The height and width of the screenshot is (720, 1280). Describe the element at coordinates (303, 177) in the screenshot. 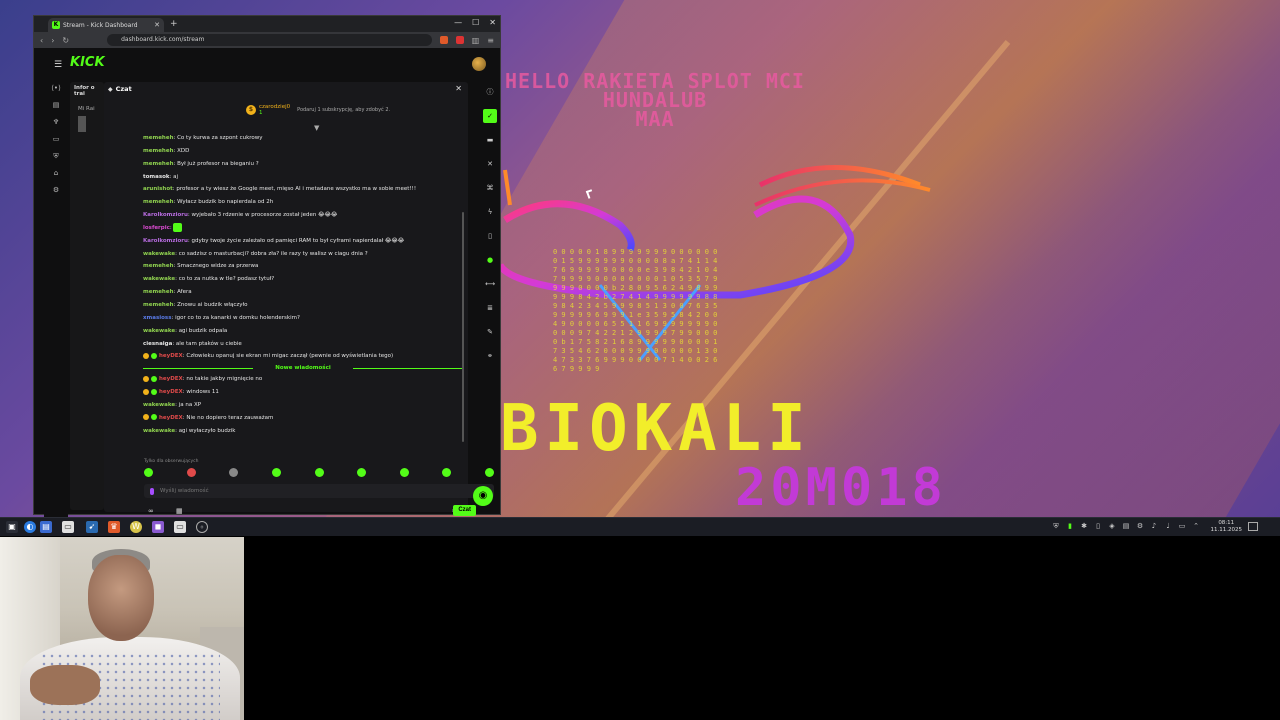

I see `chat-message: tomasok: aj` at that location.